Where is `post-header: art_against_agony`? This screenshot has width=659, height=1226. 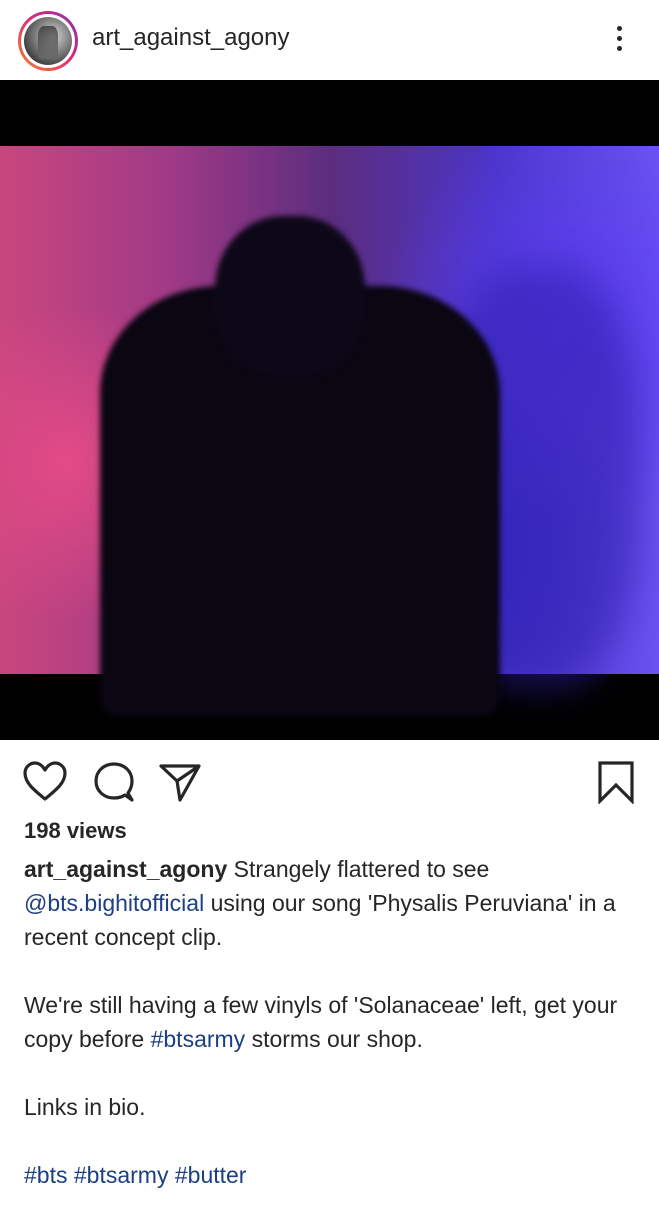 post-header: art_against_agony is located at coordinates (329, 40).